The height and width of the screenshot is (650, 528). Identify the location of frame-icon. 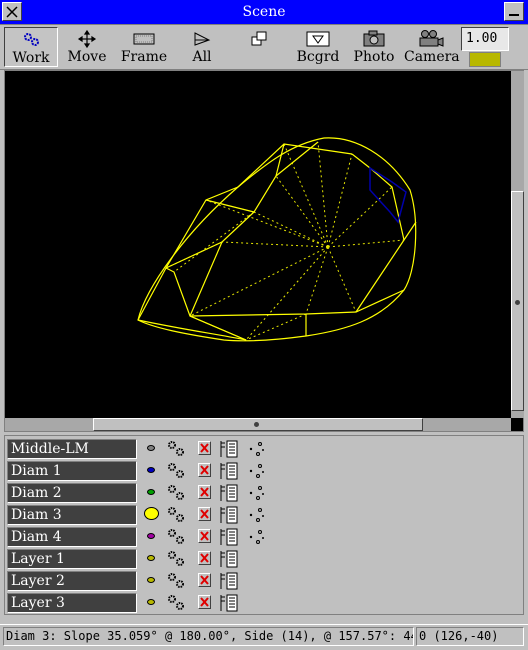
(144, 39).